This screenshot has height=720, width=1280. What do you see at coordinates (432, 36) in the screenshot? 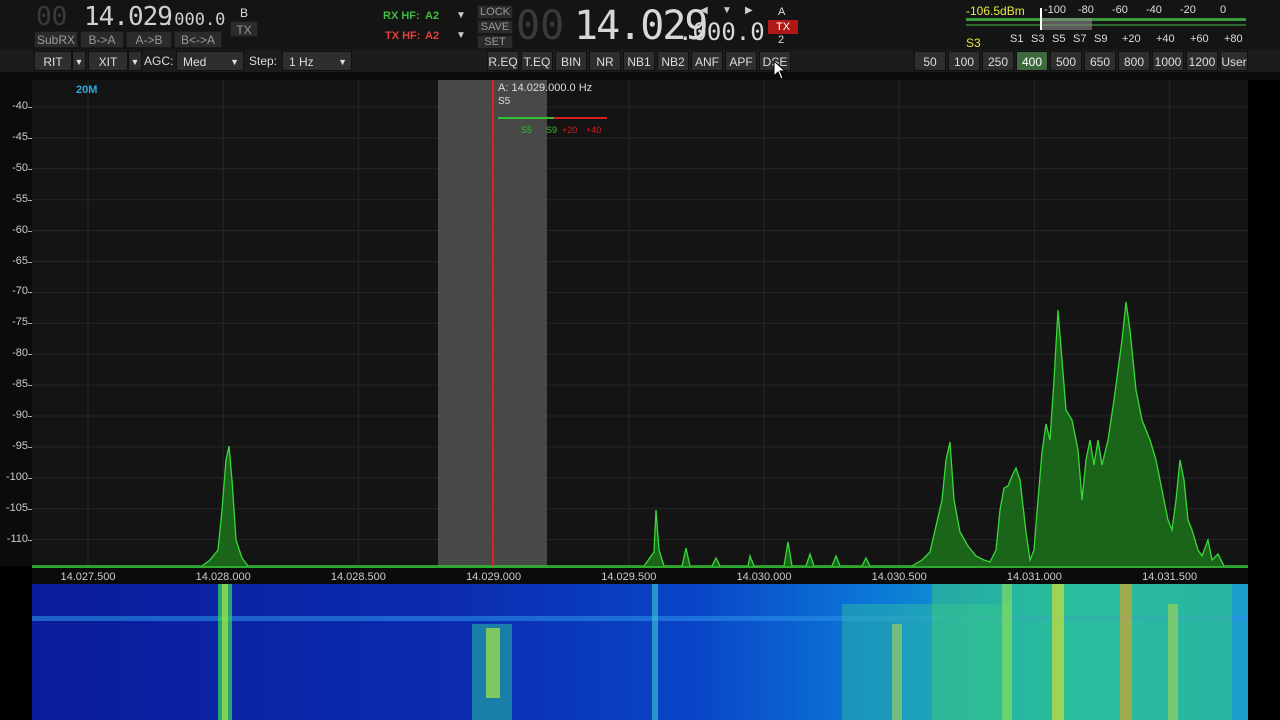
I see `tx-hf-value: A2` at bounding box center [432, 36].